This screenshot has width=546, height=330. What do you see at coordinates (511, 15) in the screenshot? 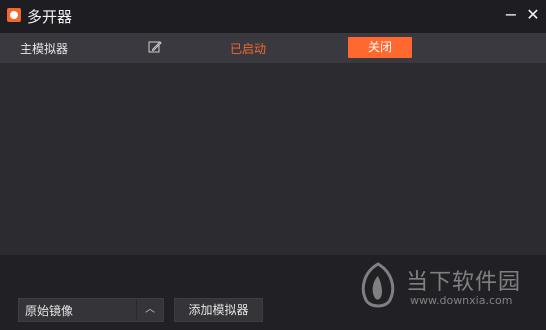
I see `minimize-button: −` at bounding box center [511, 15].